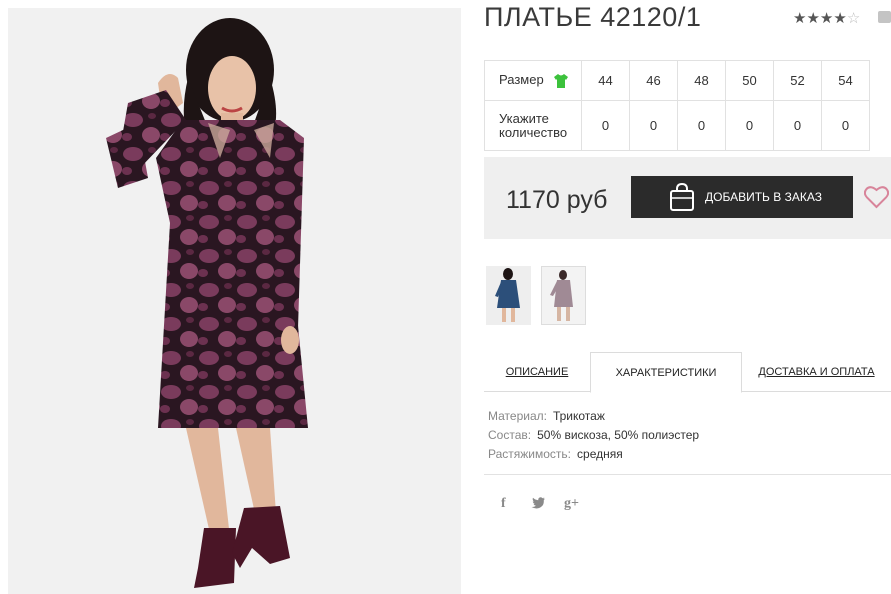 The width and height of the screenshot is (891, 594). What do you see at coordinates (593, 17) in the screenshot?
I see `product-title: ПЛАТЬЕ 42120/1` at bounding box center [593, 17].